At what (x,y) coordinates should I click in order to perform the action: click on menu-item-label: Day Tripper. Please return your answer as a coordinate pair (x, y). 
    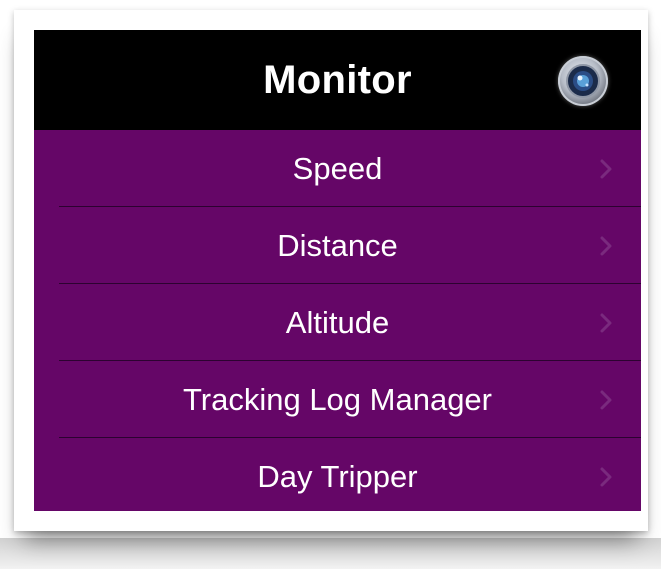
    Looking at the image, I should click on (337, 476).